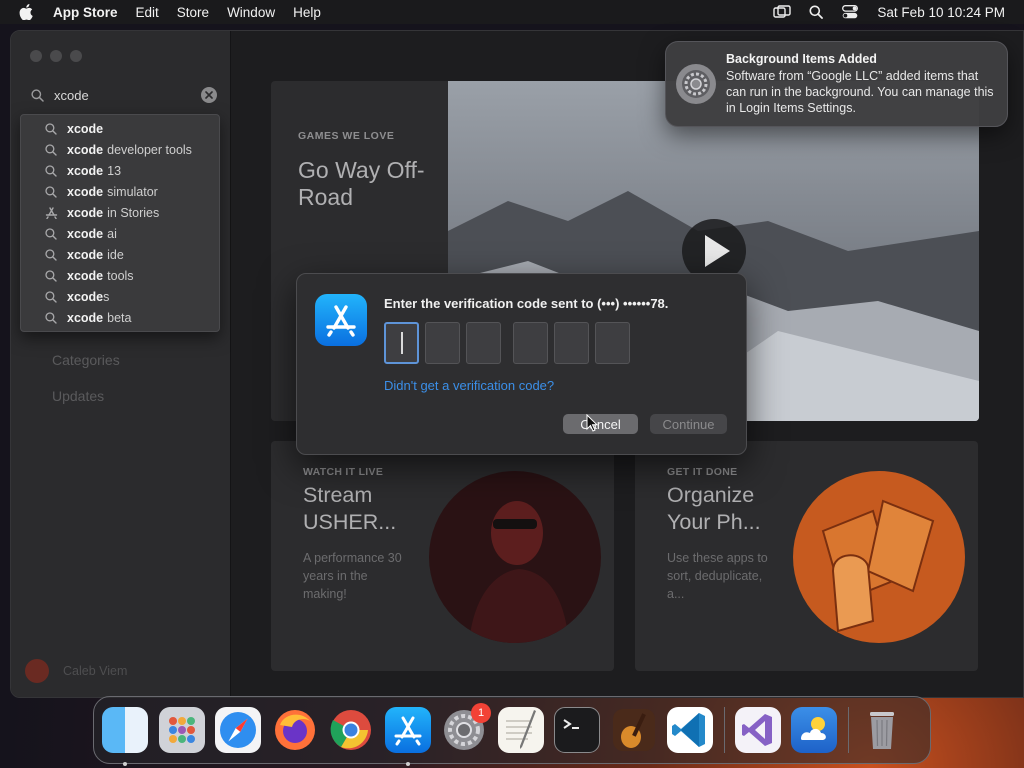 The width and height of the screenshot is (1024, 768). Describe the element at coordinates (466, 728) in the screenshot. I see `system-settings-icon: 1` at that location.